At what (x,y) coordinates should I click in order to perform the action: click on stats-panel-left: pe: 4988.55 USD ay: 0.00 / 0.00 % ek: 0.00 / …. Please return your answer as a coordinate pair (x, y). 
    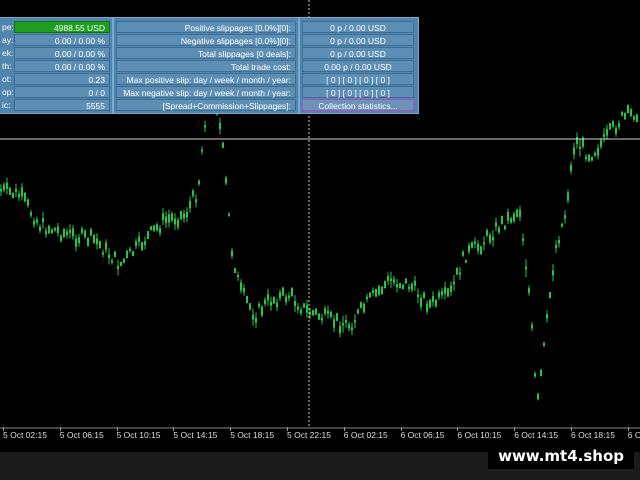
    Looking at the image, I should click on (56, 65).